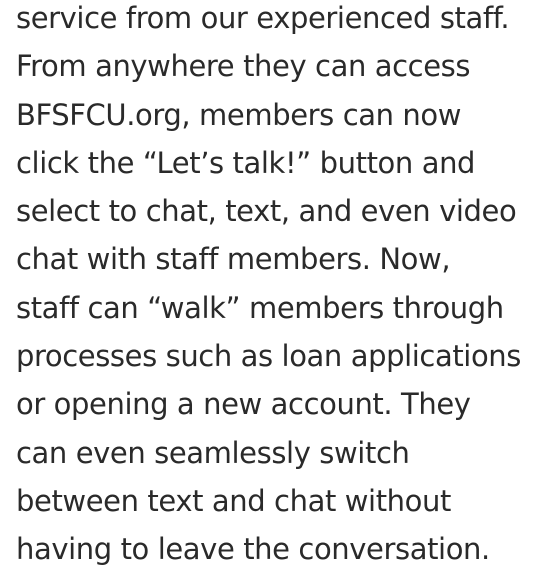 Image resolution: width=553 pixels, height=574 pixels. Describe the element at coordinates (268, 356) in the screenshot. I see `paragraph-line: processes such as loan applications` at that location.